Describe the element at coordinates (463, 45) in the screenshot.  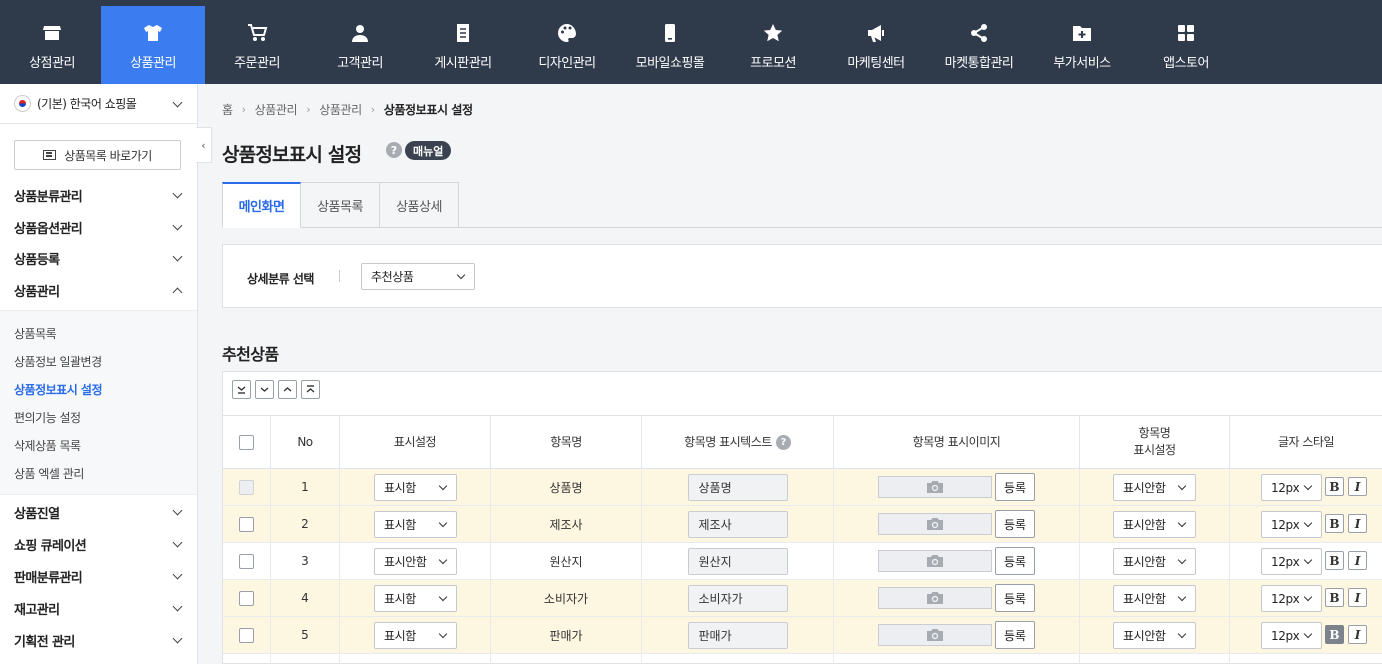
I see `nav-item-document: 게시판관리` at that location.